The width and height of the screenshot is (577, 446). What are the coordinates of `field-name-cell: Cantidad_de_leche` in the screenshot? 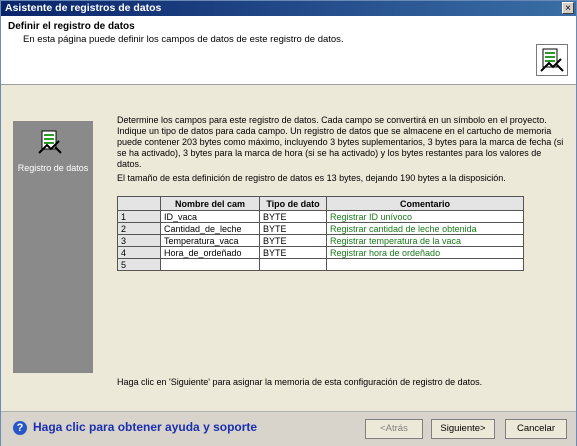 It's located at (210, 228).